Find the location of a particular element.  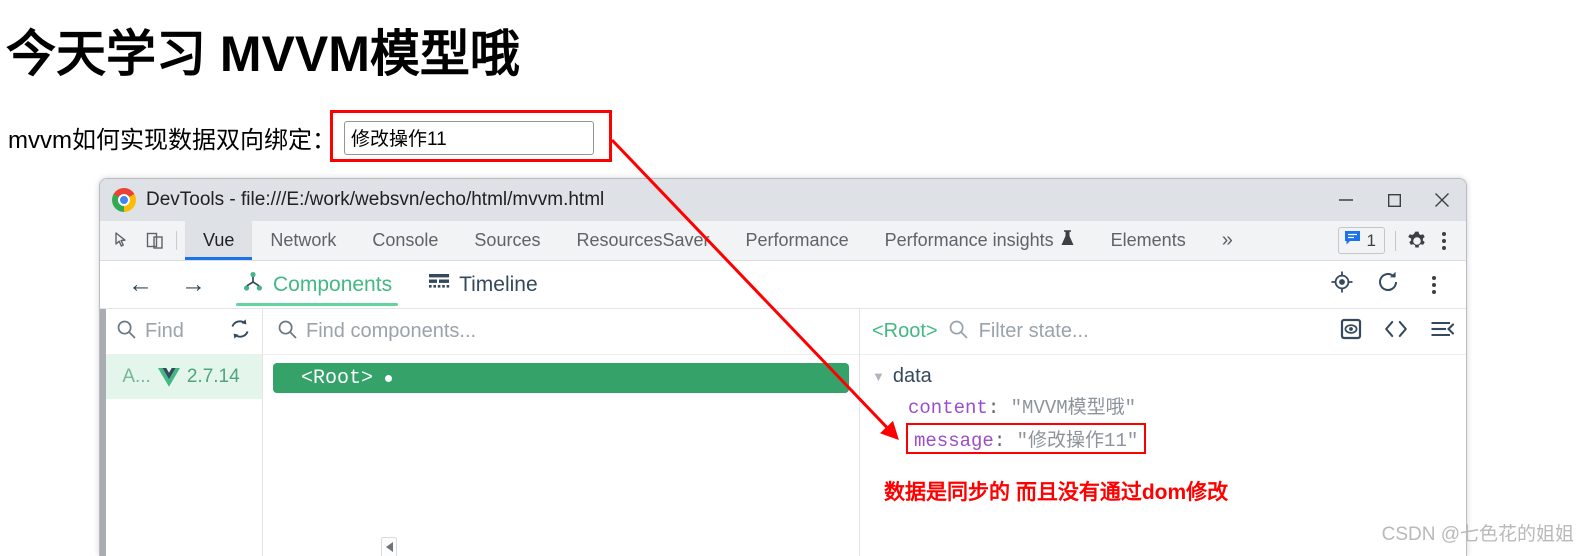

vue-more-vertical-icon is located at coordinates (1434, 284).